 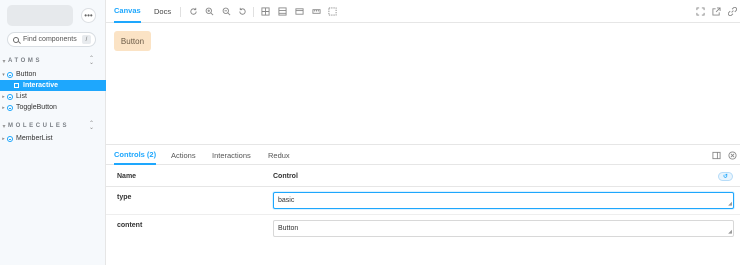 I want to click on search-field: Find components /, so click(x=51, y=39).